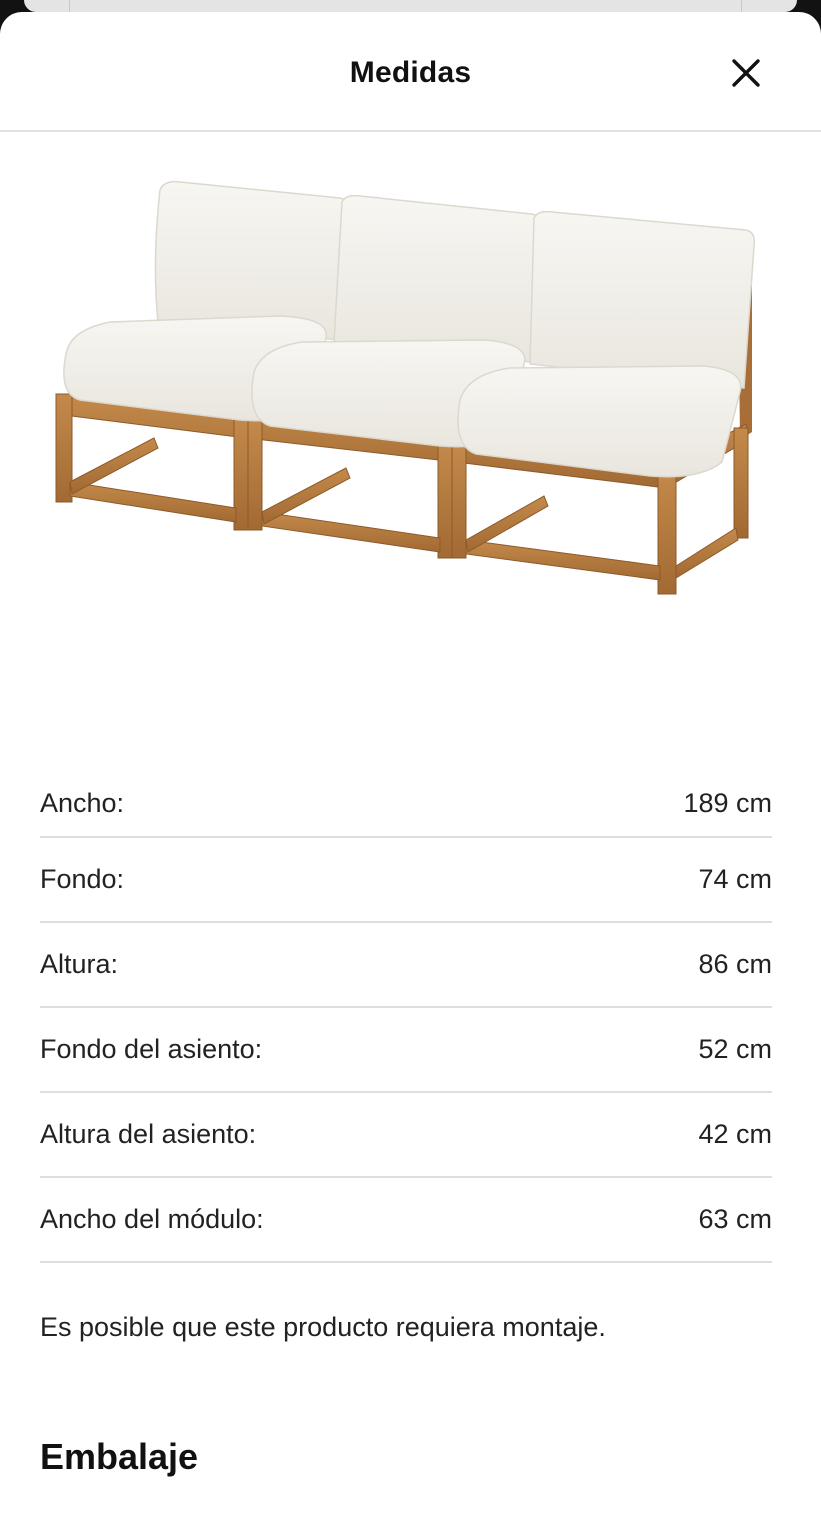 The width and height of the screenshot is (821, 1532). I want to click on dimension-value: 189 cm, so click(727, 803).